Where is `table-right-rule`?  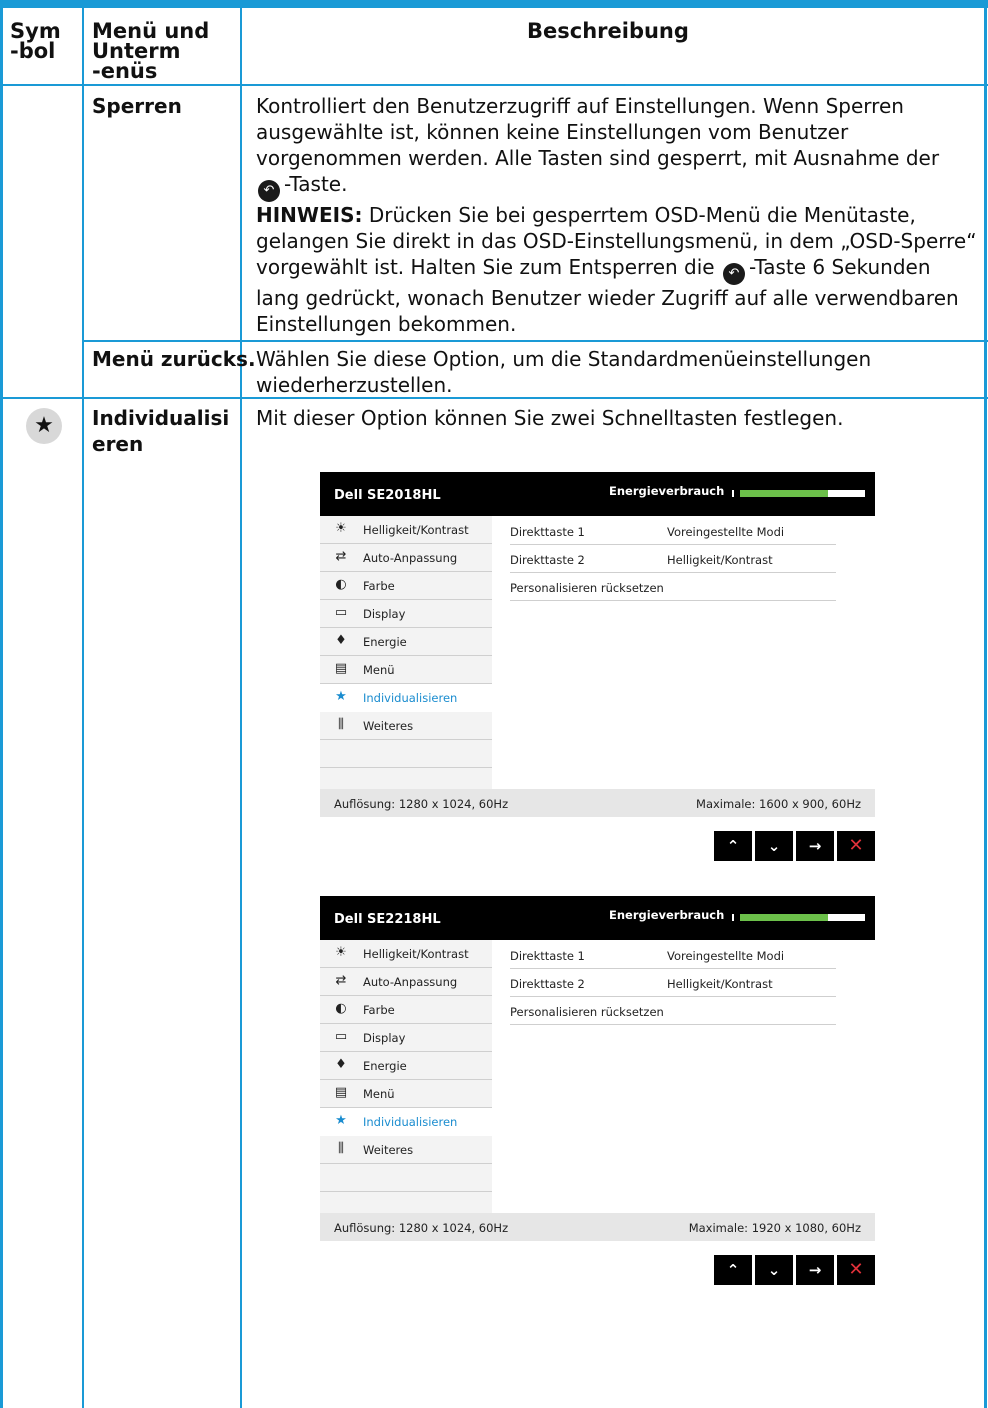 table-right-rule is located at coordinates (985, 704).